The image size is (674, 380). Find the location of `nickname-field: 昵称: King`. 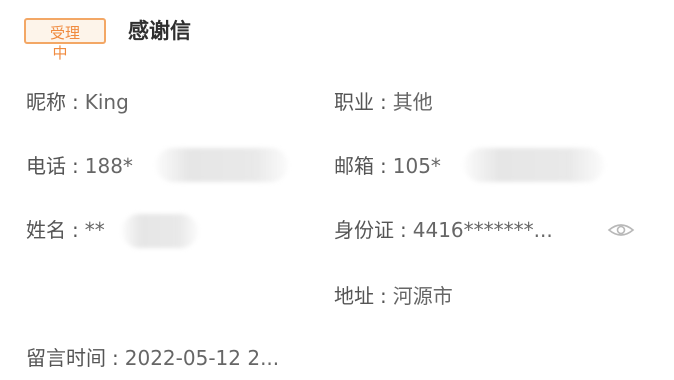

nickname-field: 昵称: King is located at coordinates (77, 102).